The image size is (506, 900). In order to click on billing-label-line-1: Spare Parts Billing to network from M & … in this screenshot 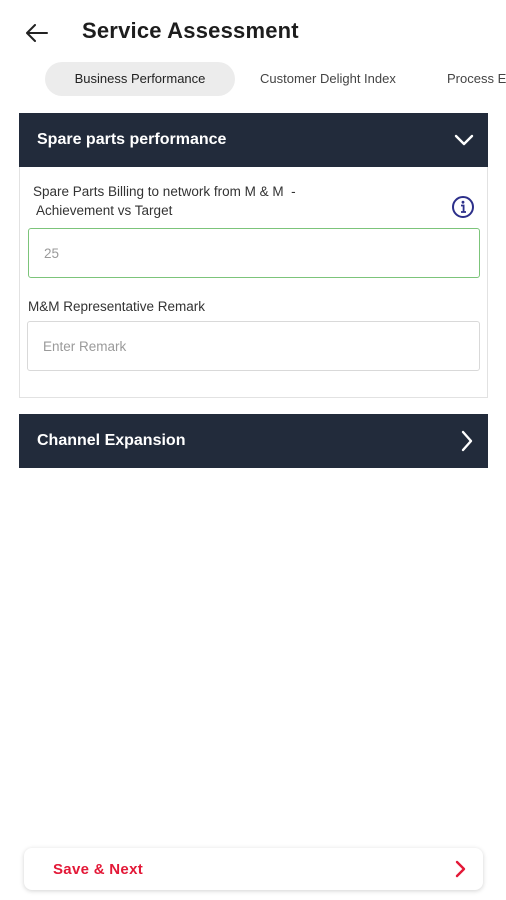, I will do `click(164, 191)`.